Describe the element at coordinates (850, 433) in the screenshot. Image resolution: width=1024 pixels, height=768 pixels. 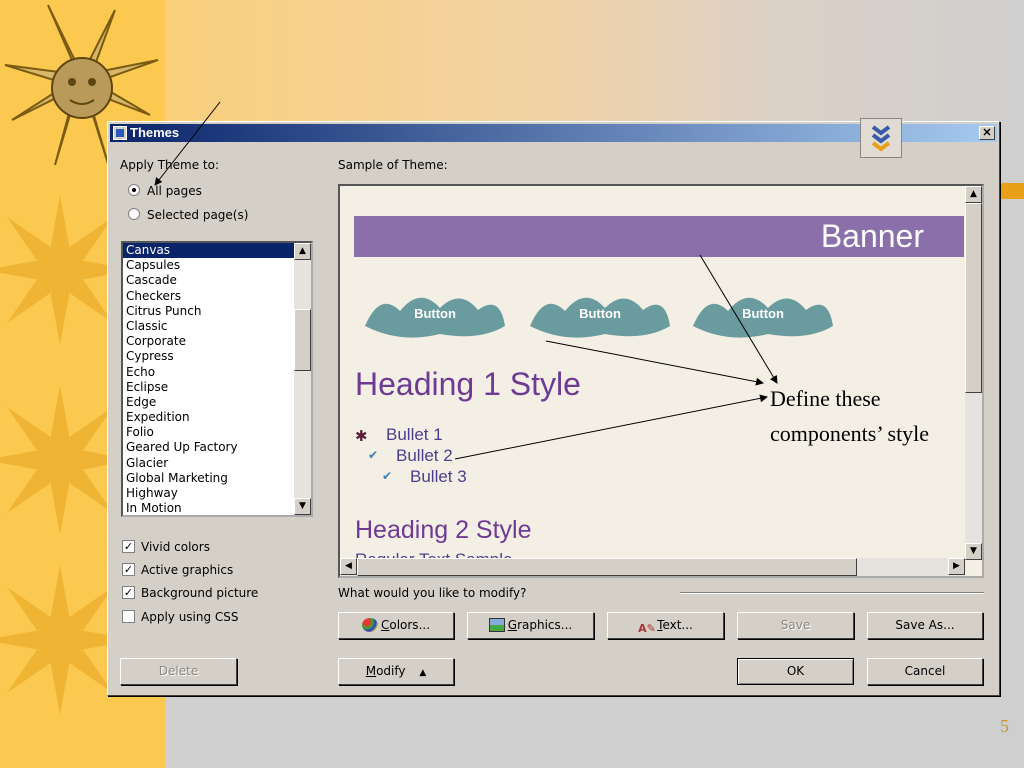
I see `annotation-line-2: components’ style` at that location.